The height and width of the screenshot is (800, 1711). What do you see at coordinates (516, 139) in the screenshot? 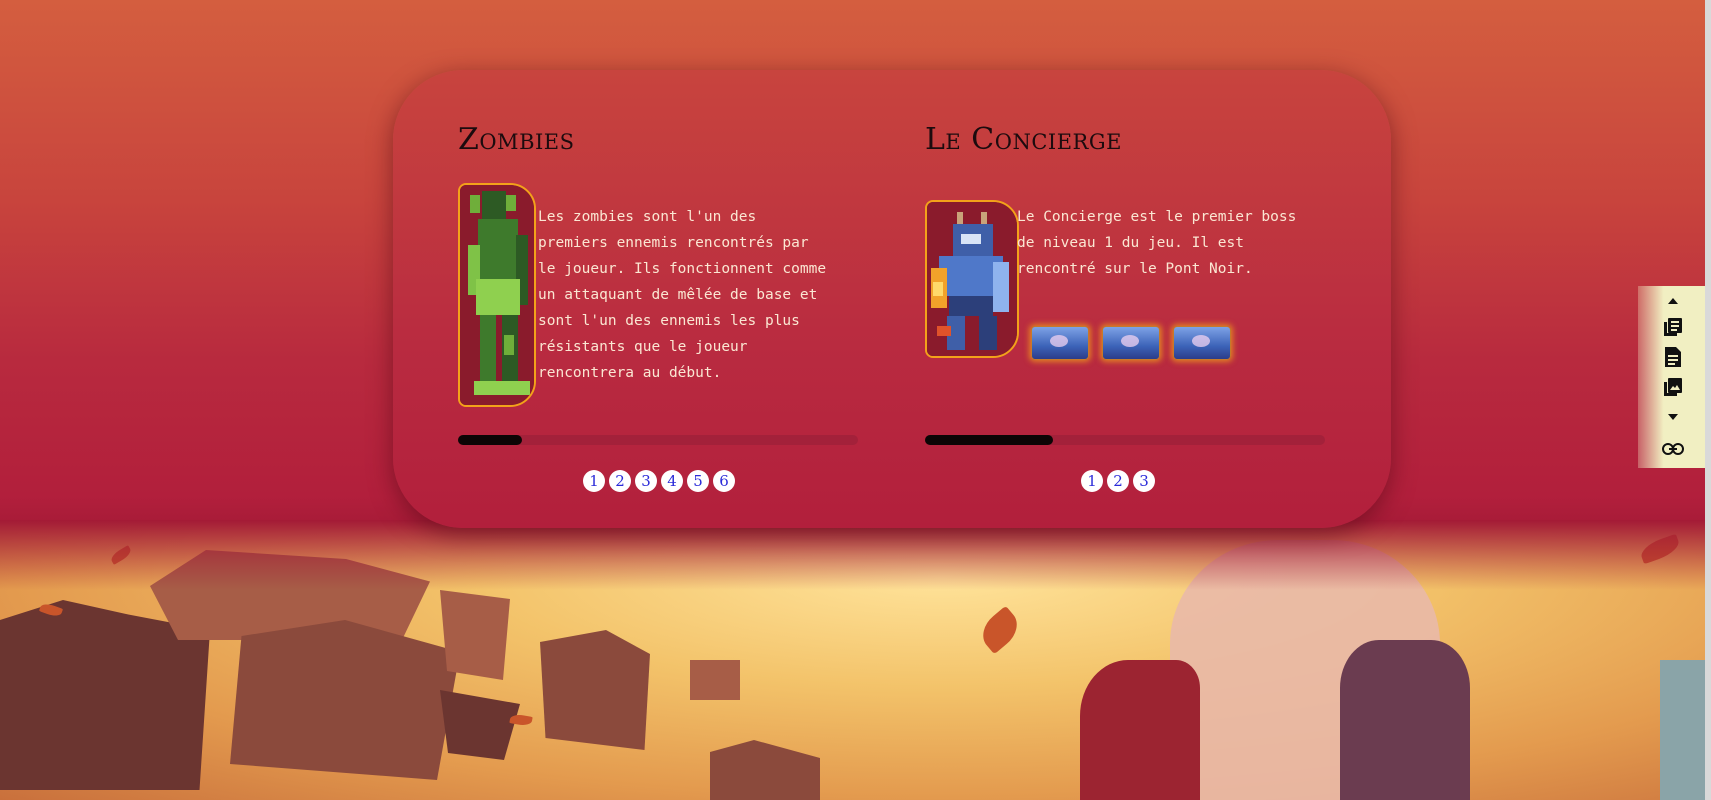
I see `card-title: Zombies` at bounding box center [516, 139].